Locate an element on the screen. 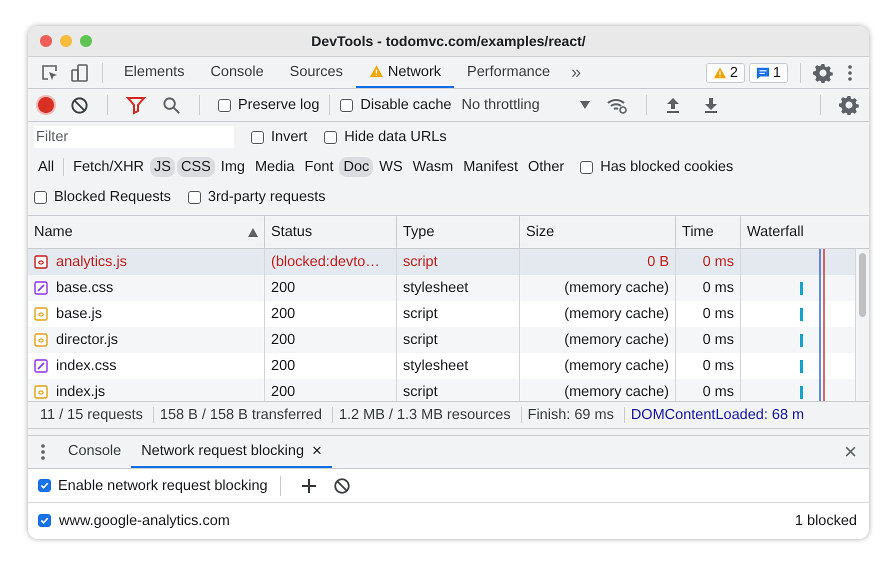 This screenshot has width=892, height=562. request-row: base.css 200 stylesheet (memory cache) 0 ms is located at coordinates (441, 288).